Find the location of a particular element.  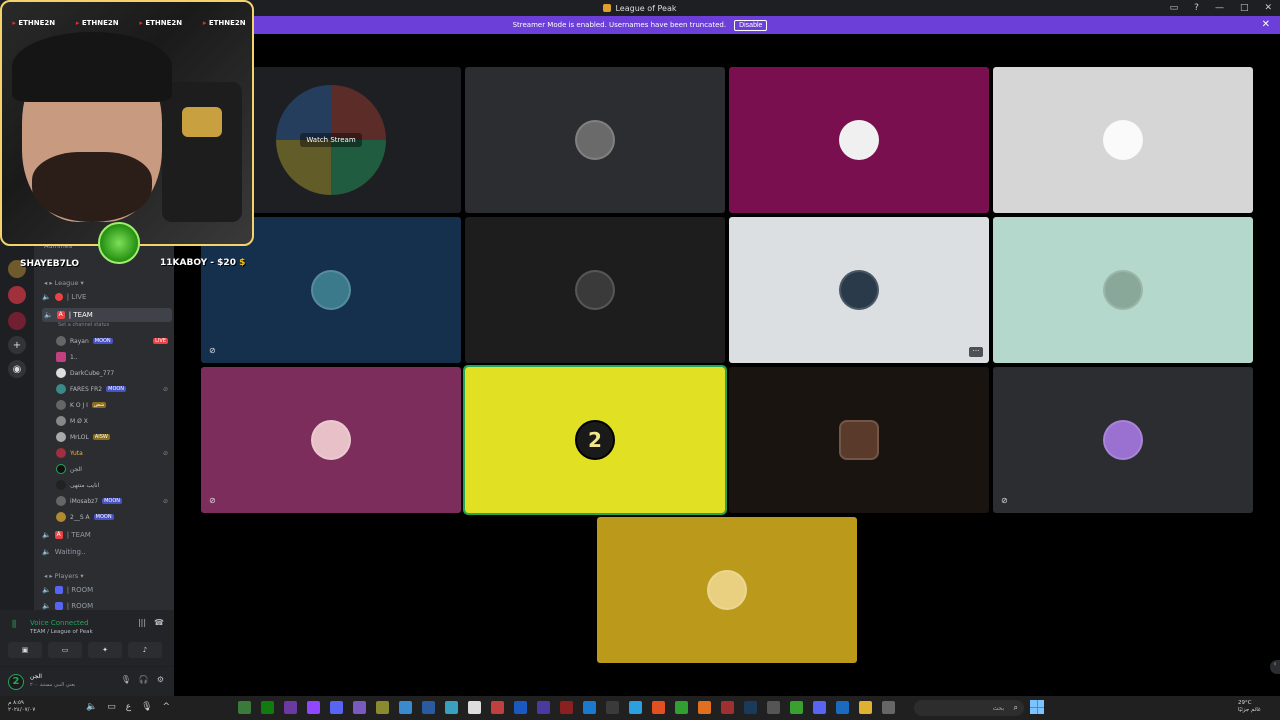

discover-icon: ◉ is located at coordinates (17, 369).